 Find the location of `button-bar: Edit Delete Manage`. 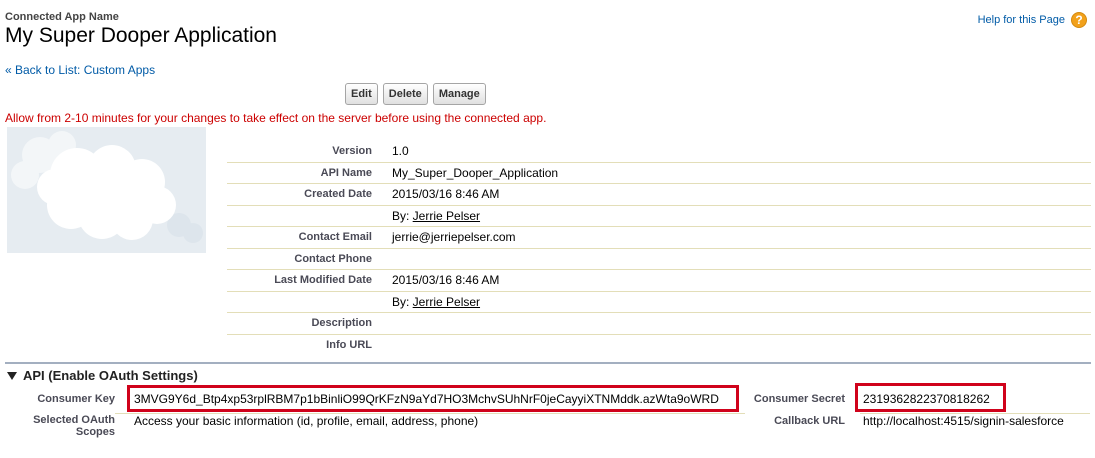

button-bar: Edit Delete Manage is located at coordinates (415, 94).